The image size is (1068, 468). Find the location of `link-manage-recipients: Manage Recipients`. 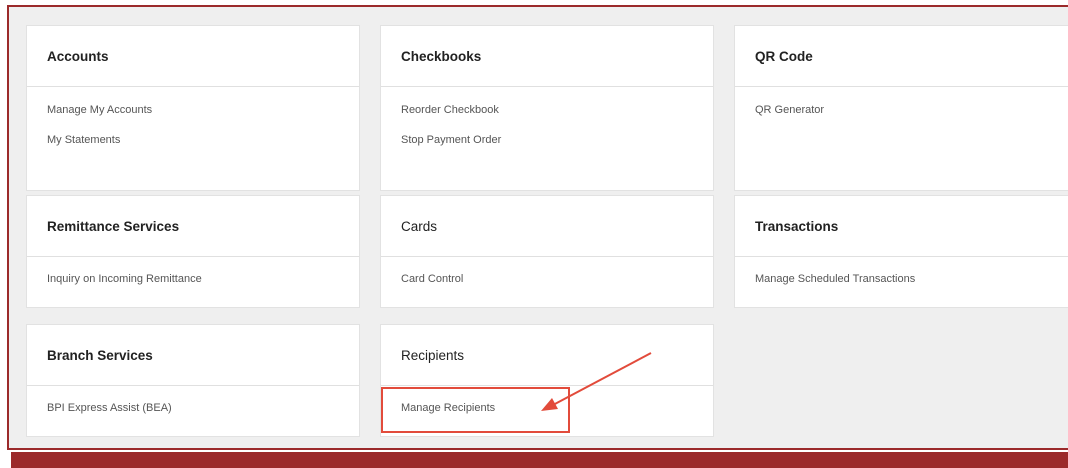

link-manage-recipients: Manage Recipients is located at coordinates (557, 414).